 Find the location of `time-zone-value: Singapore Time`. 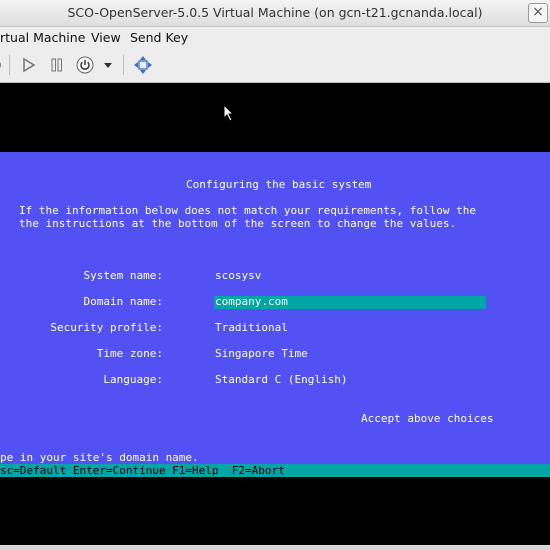

time-zone-value: Singapore Time is located at coordinates (261, 353).